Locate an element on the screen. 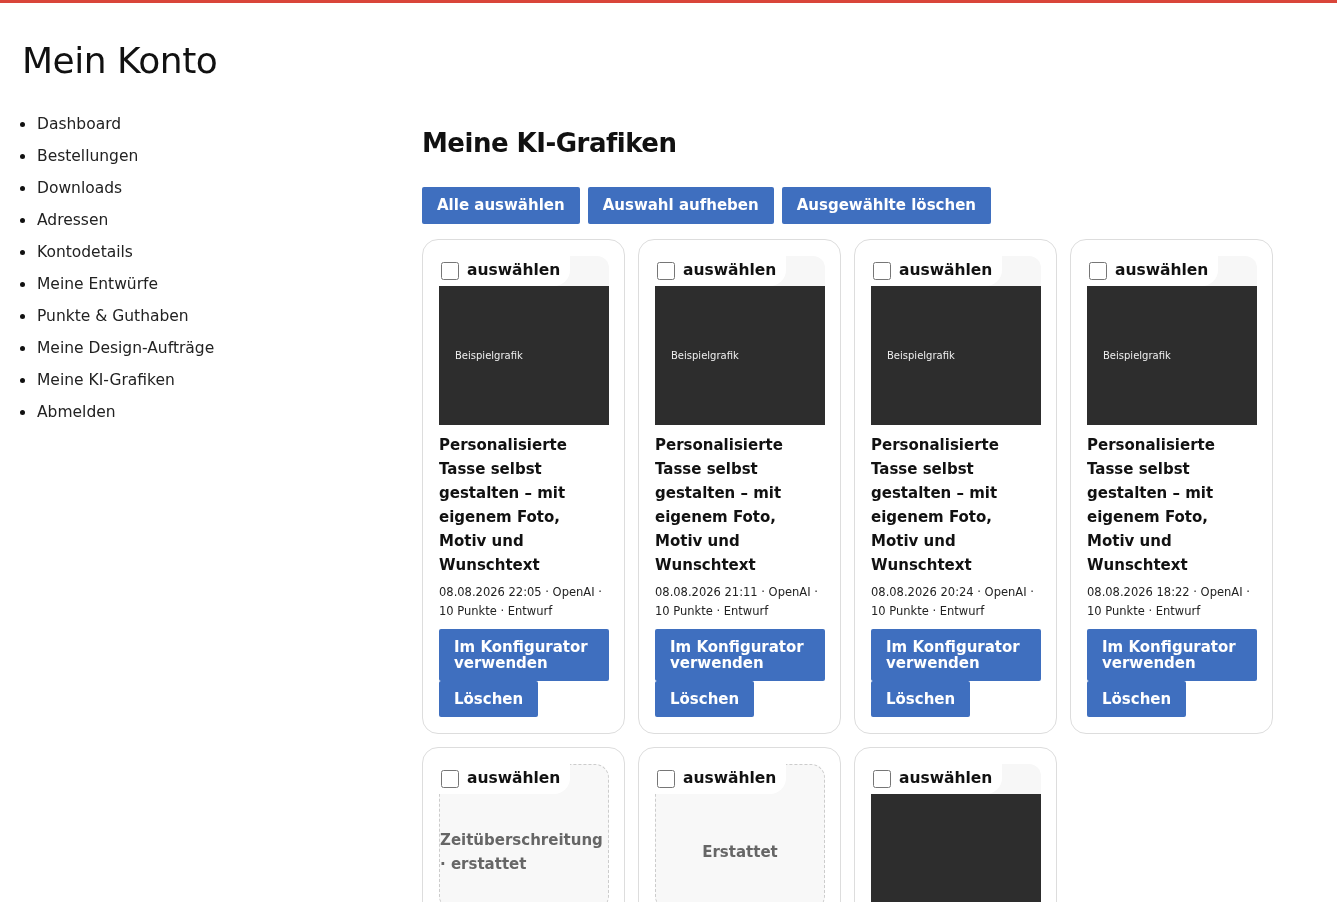 Image resolution: width=1337 pixels, height=902 pixels. nav-link-item: Meine Design-Aufträge is located at coordinates (126, 348).